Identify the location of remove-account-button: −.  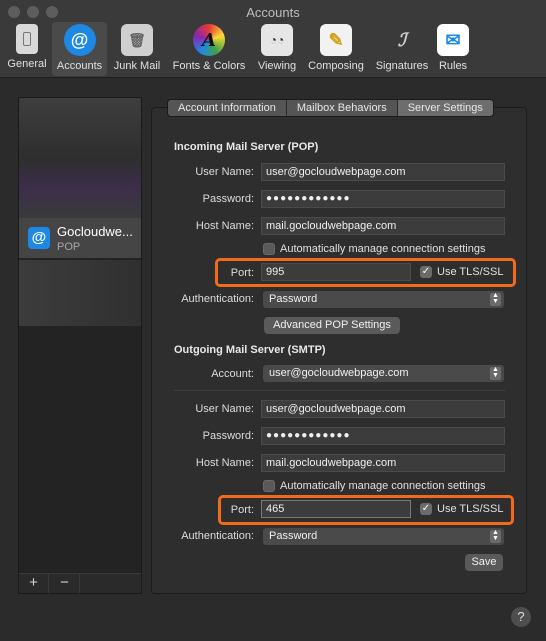
(65, 583).